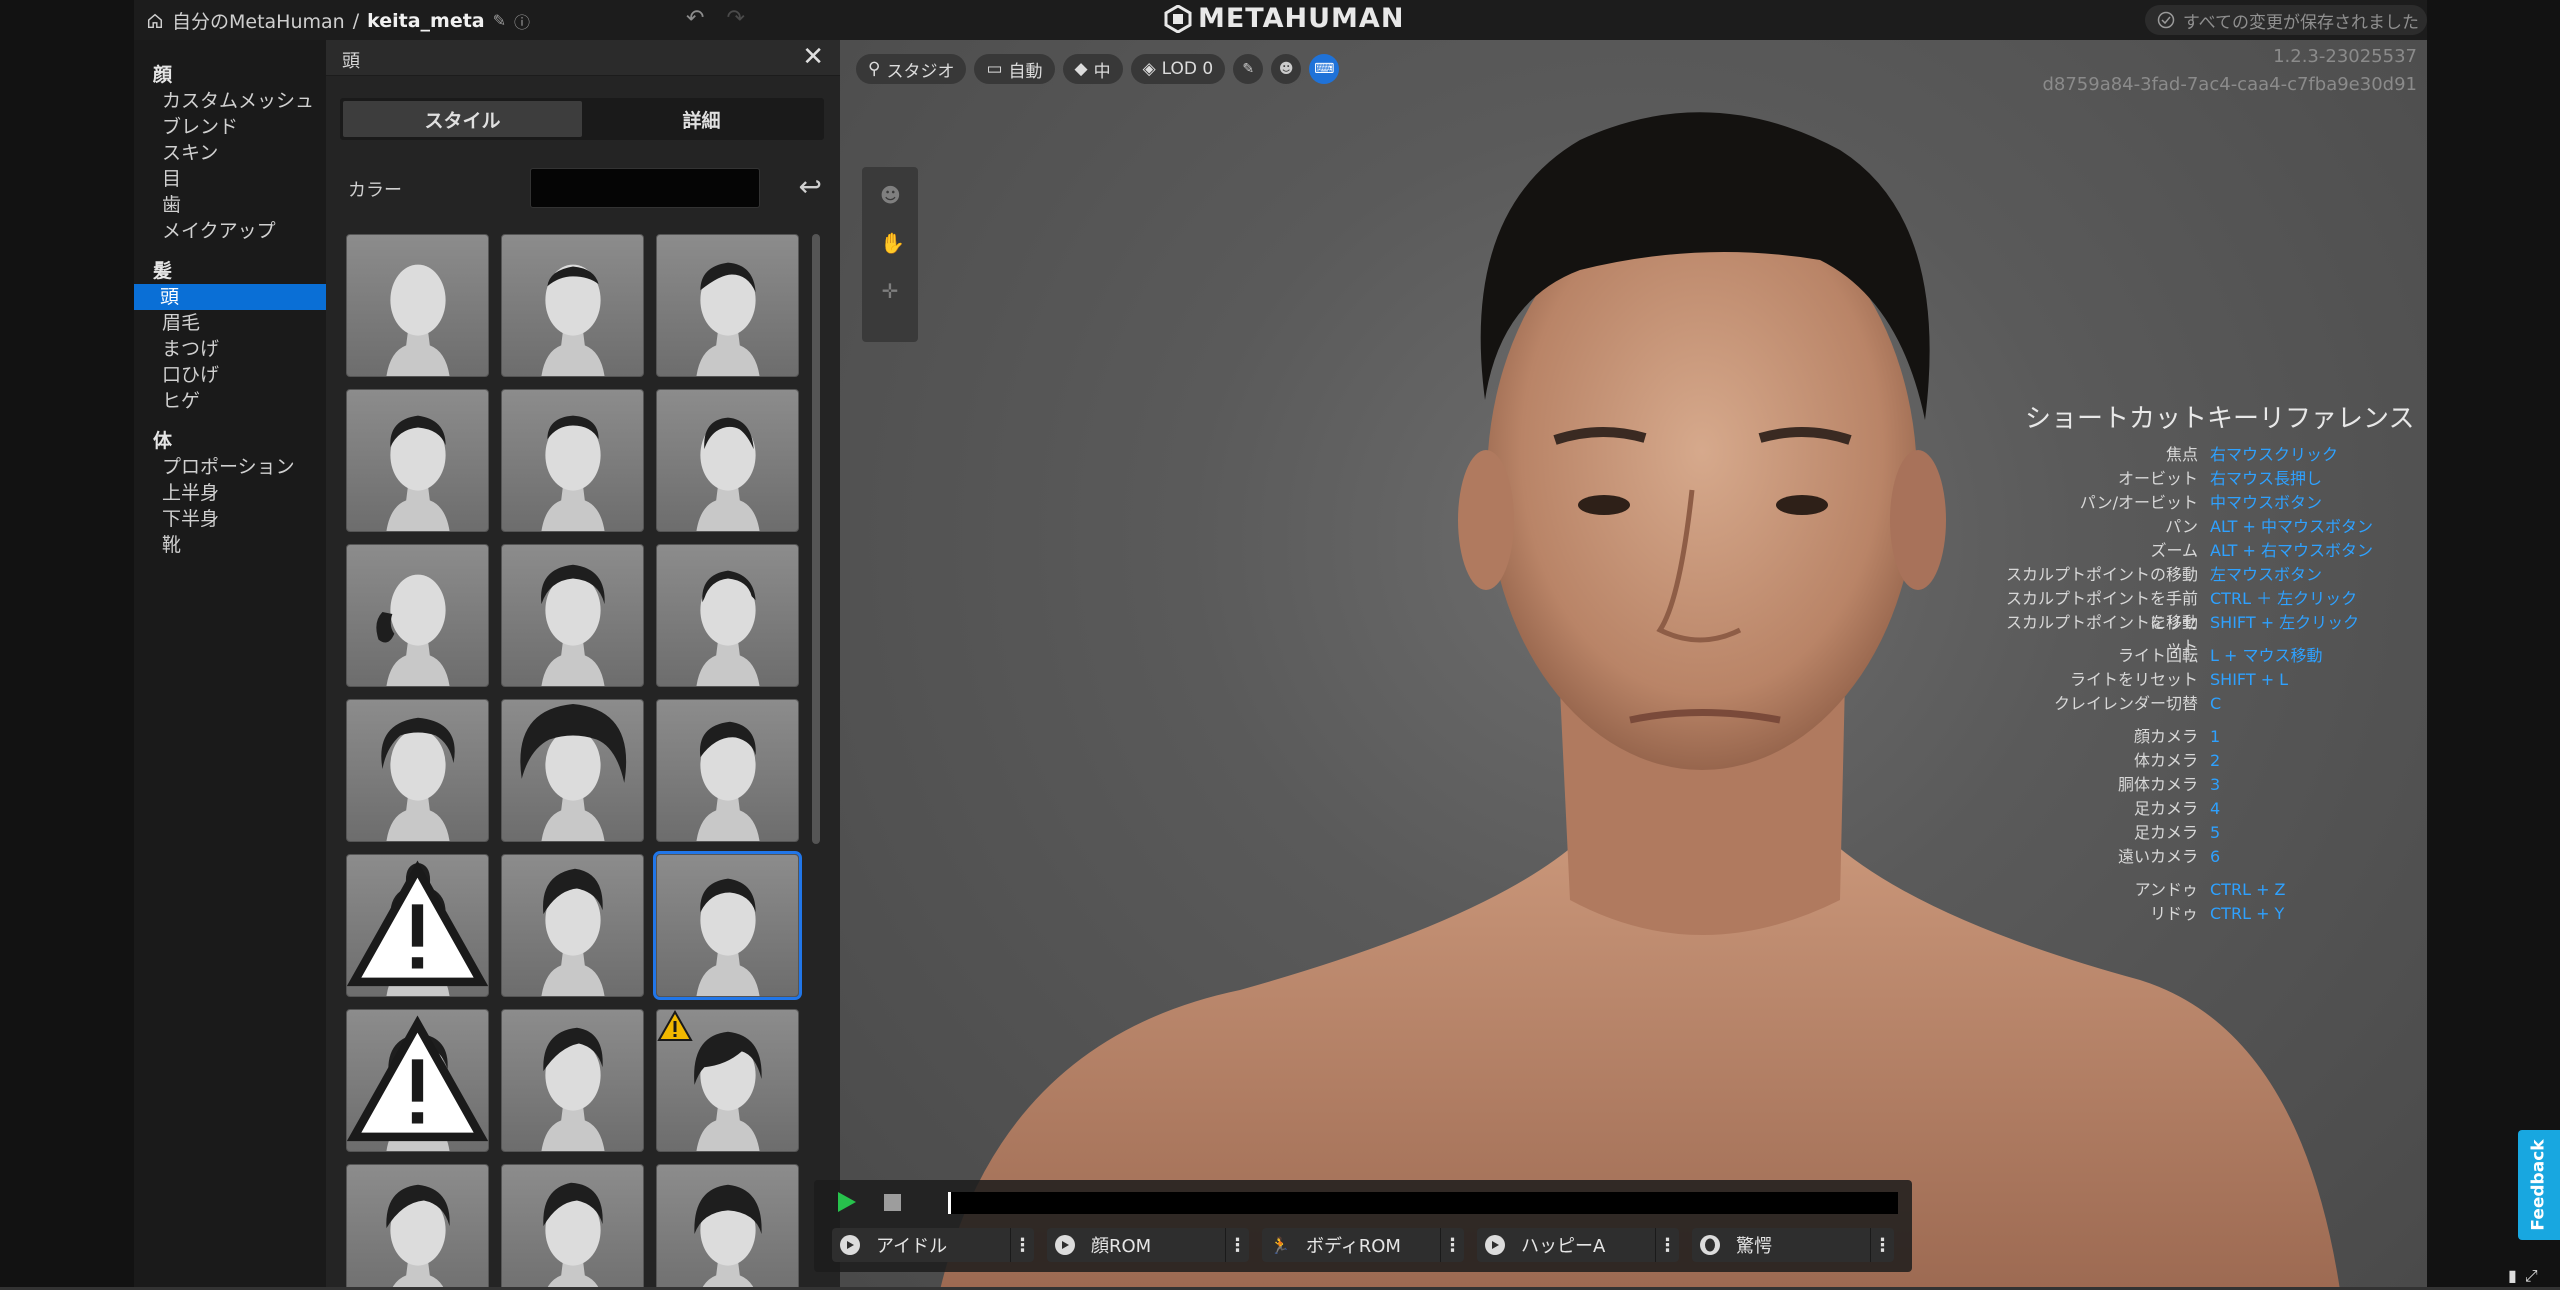 The image size is (2560, 1290). I want to click on anim-button-surprise: 驚愕 ⋮, so click(1793, 1245).